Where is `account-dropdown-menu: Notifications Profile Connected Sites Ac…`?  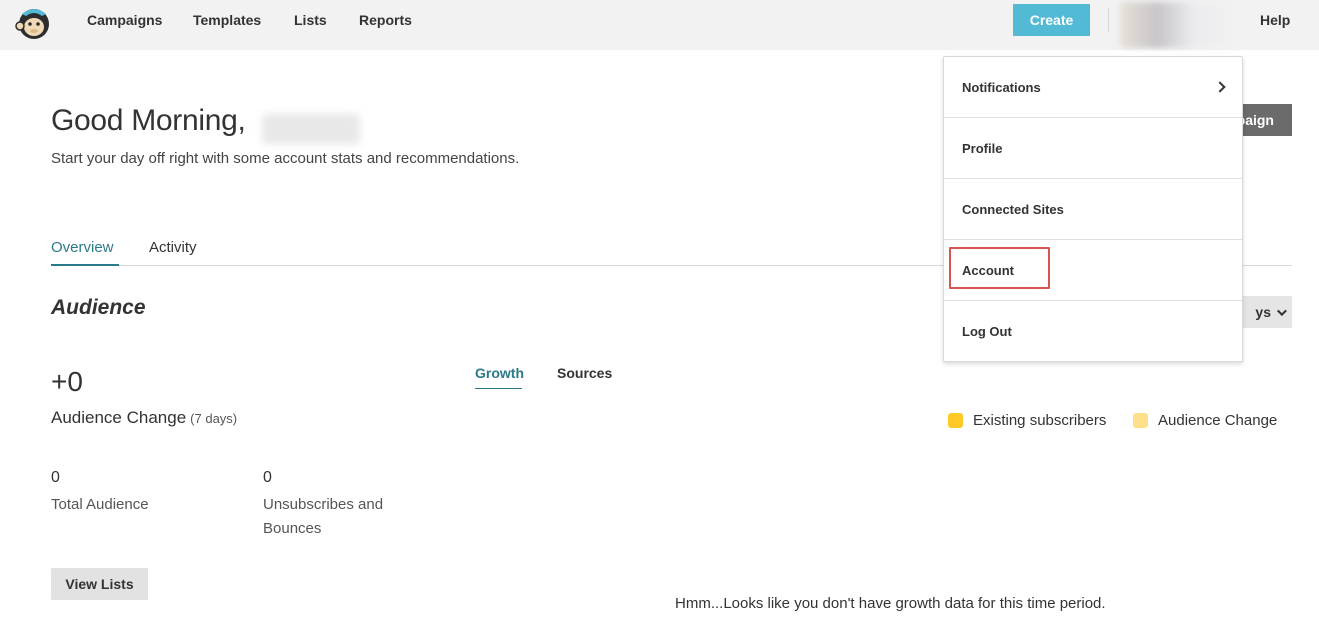
account-dropdown-menu: Notifications Profile Connected Sites Ac… is located at coordinates (1093, 209).